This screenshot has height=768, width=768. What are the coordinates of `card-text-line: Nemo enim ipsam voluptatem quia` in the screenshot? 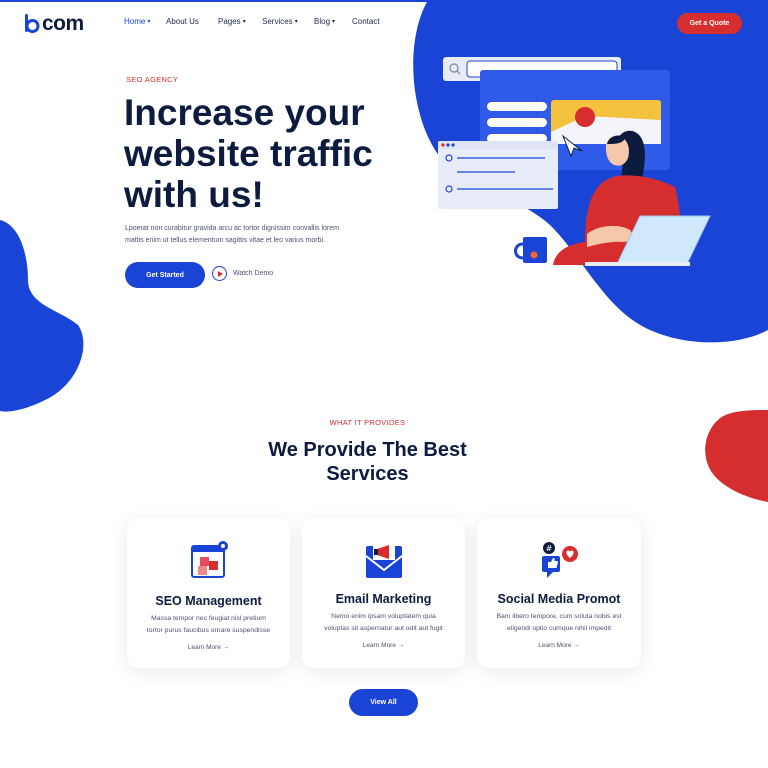 It's located at (383, 616).